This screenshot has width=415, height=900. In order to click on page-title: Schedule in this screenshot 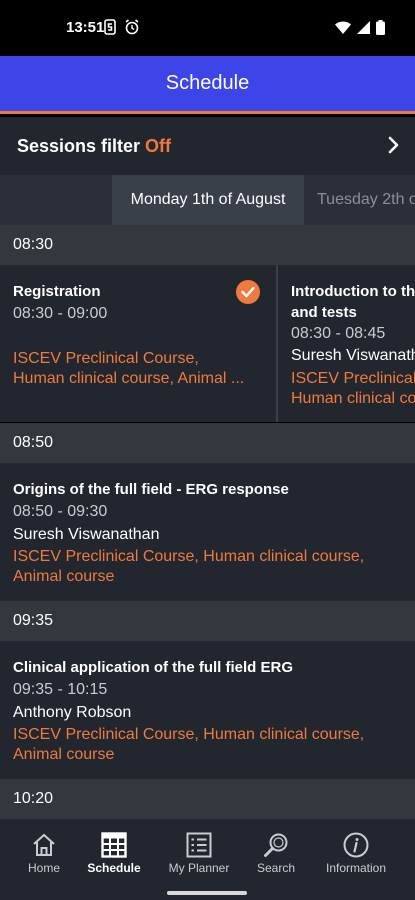, I will do `click(207, 83)`.